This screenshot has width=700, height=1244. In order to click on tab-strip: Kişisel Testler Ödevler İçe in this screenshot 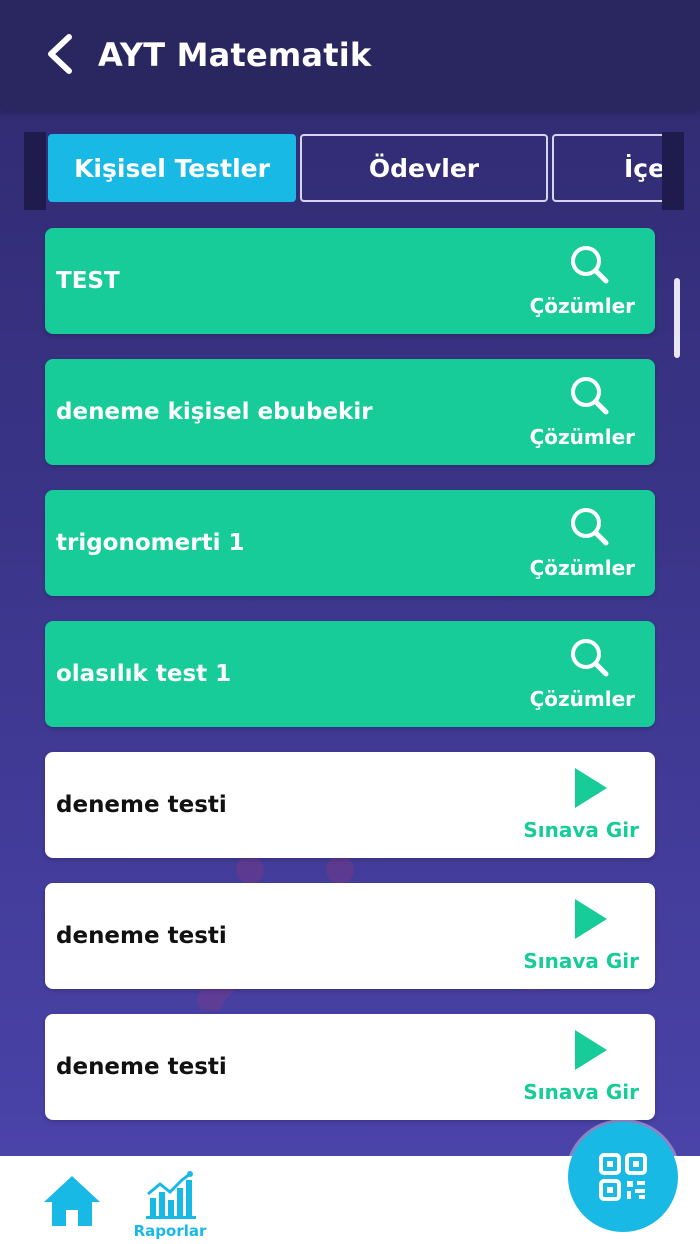, I will do `click(364, 170)`.